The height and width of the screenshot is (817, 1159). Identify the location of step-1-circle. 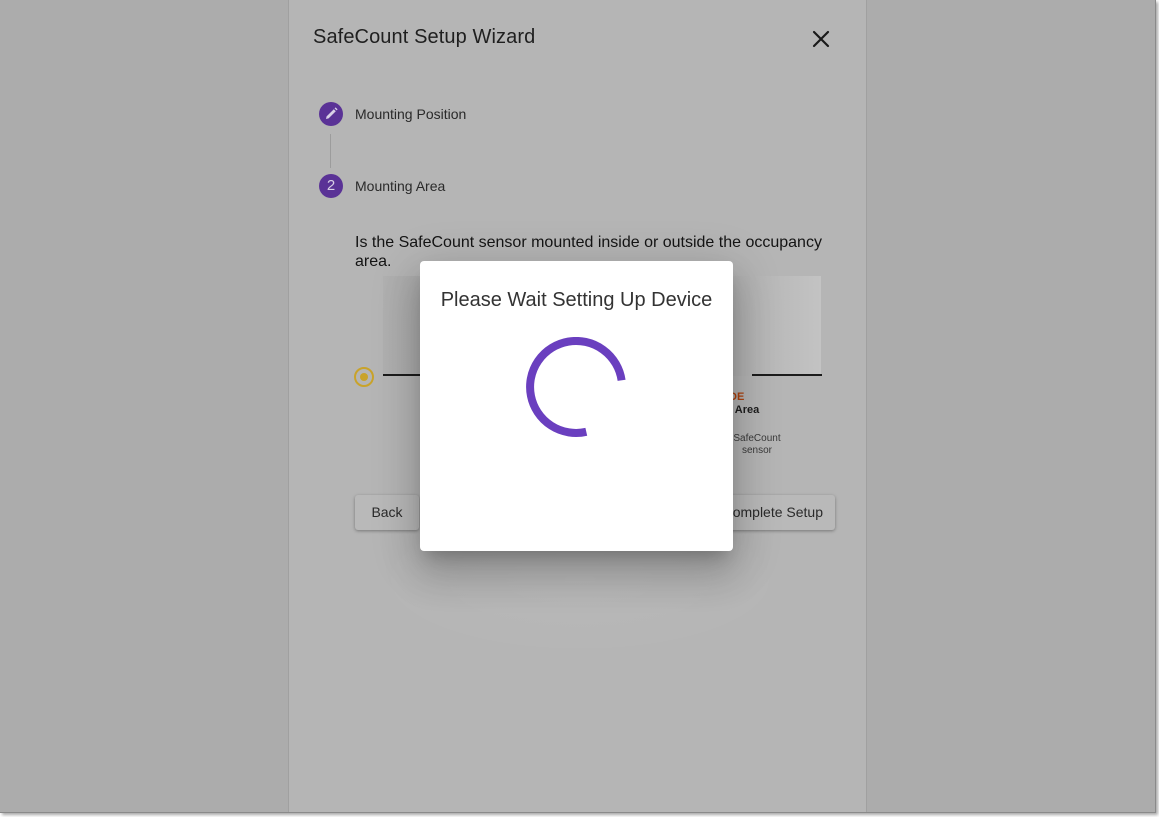
(331, 114).